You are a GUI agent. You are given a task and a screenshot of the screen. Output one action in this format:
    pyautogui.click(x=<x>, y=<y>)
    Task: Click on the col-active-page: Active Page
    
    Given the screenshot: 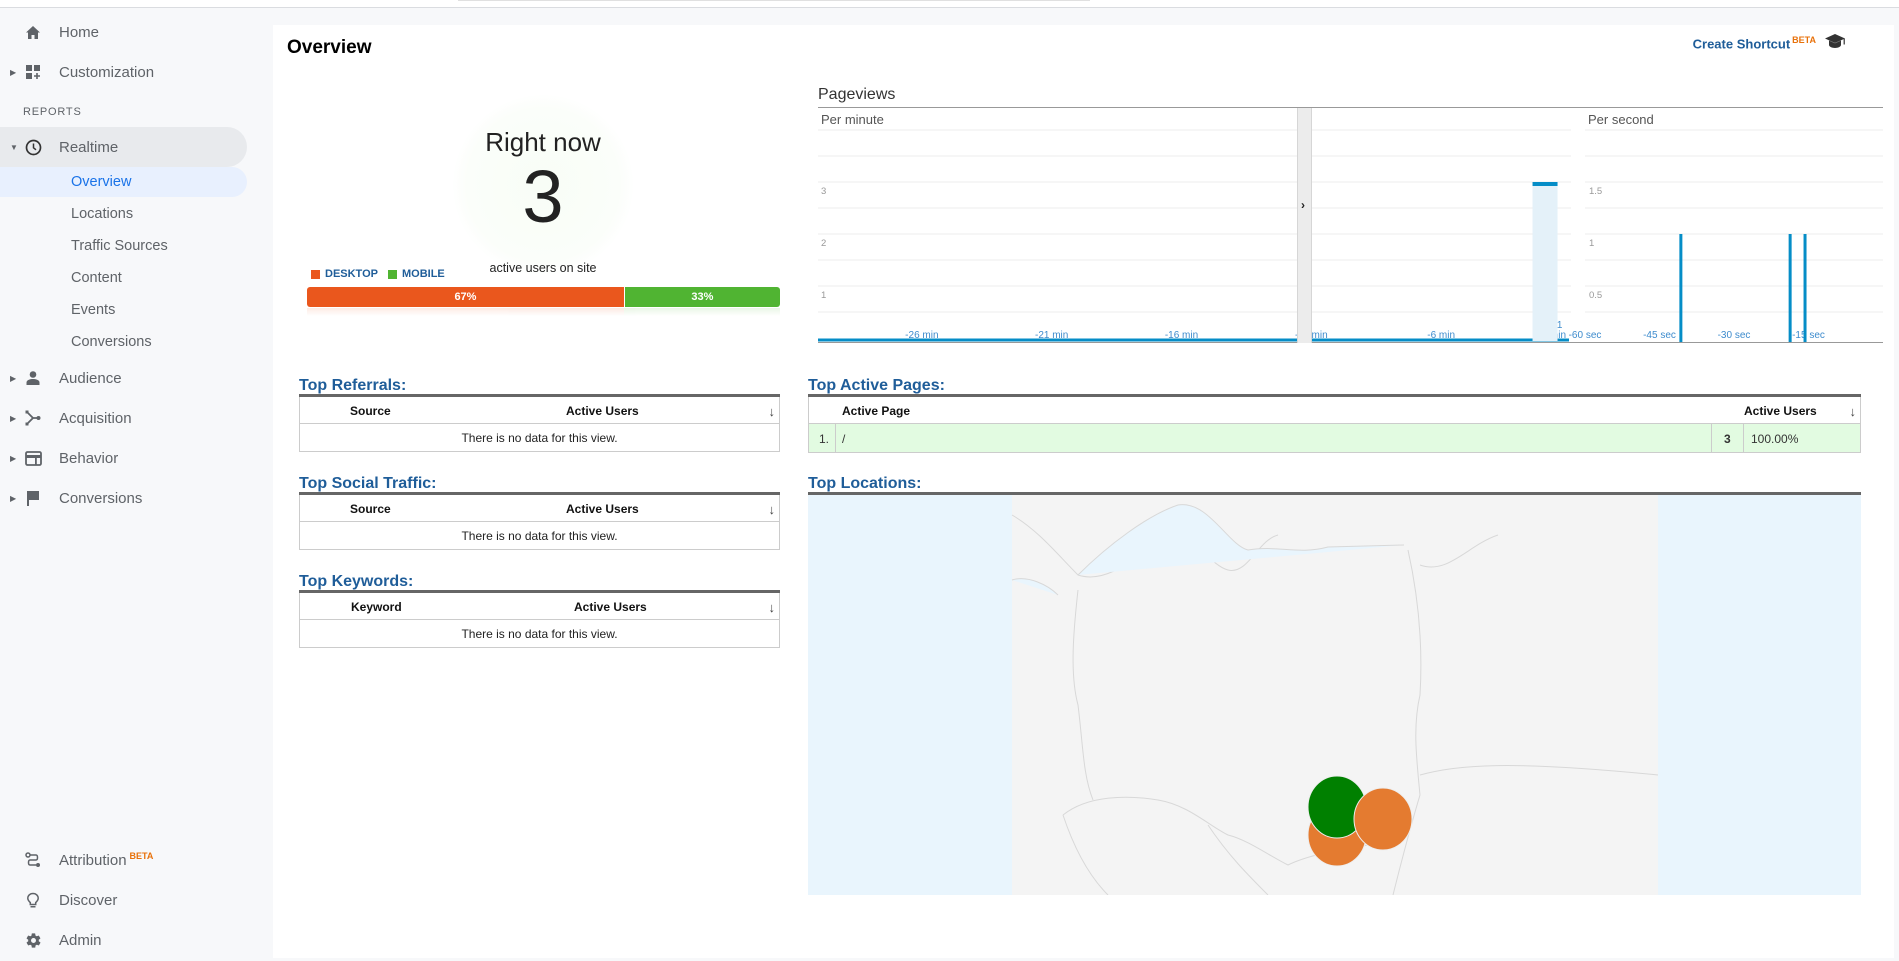 What is the action you would take?
    pyautogui.click(x=876, y=411)
    